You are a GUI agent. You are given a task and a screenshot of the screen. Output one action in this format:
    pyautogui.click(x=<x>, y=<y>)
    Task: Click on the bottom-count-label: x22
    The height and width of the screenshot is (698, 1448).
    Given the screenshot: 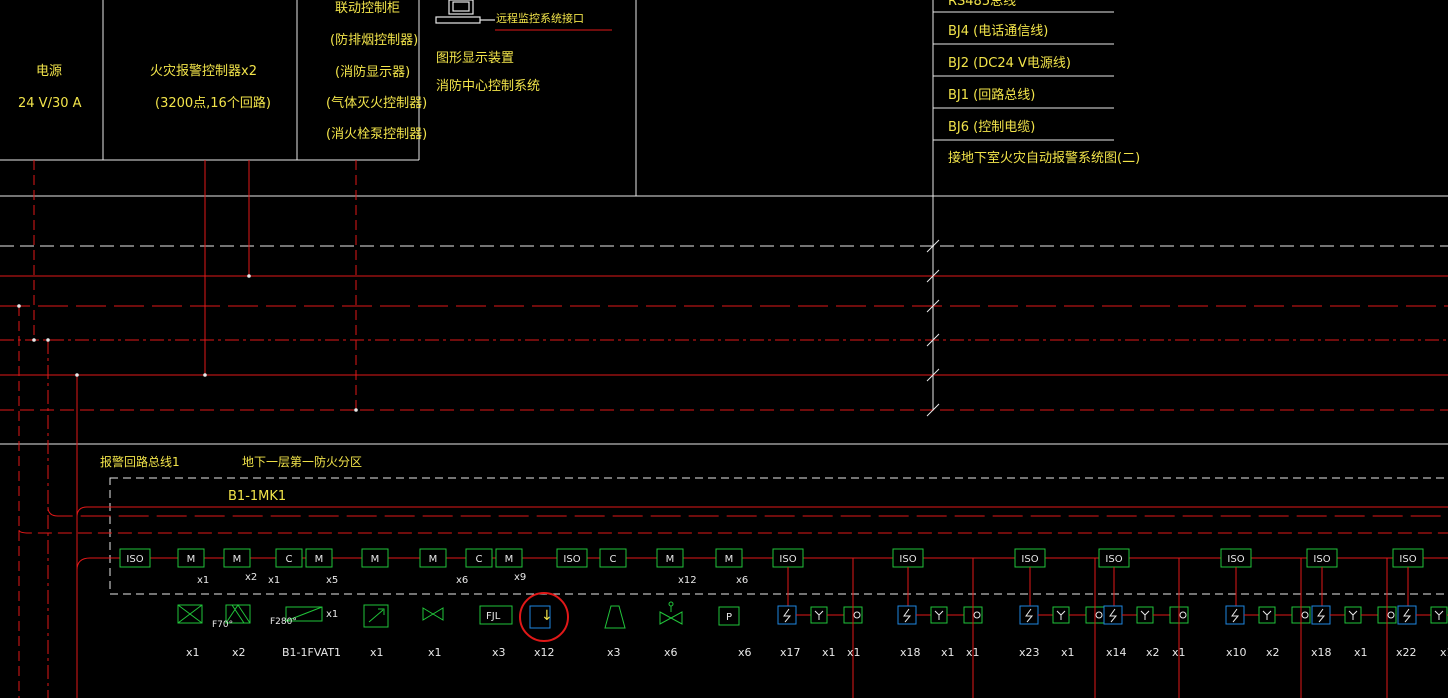 What is the action you would take?
    pyautogui.click(x=1406, y=652)
    